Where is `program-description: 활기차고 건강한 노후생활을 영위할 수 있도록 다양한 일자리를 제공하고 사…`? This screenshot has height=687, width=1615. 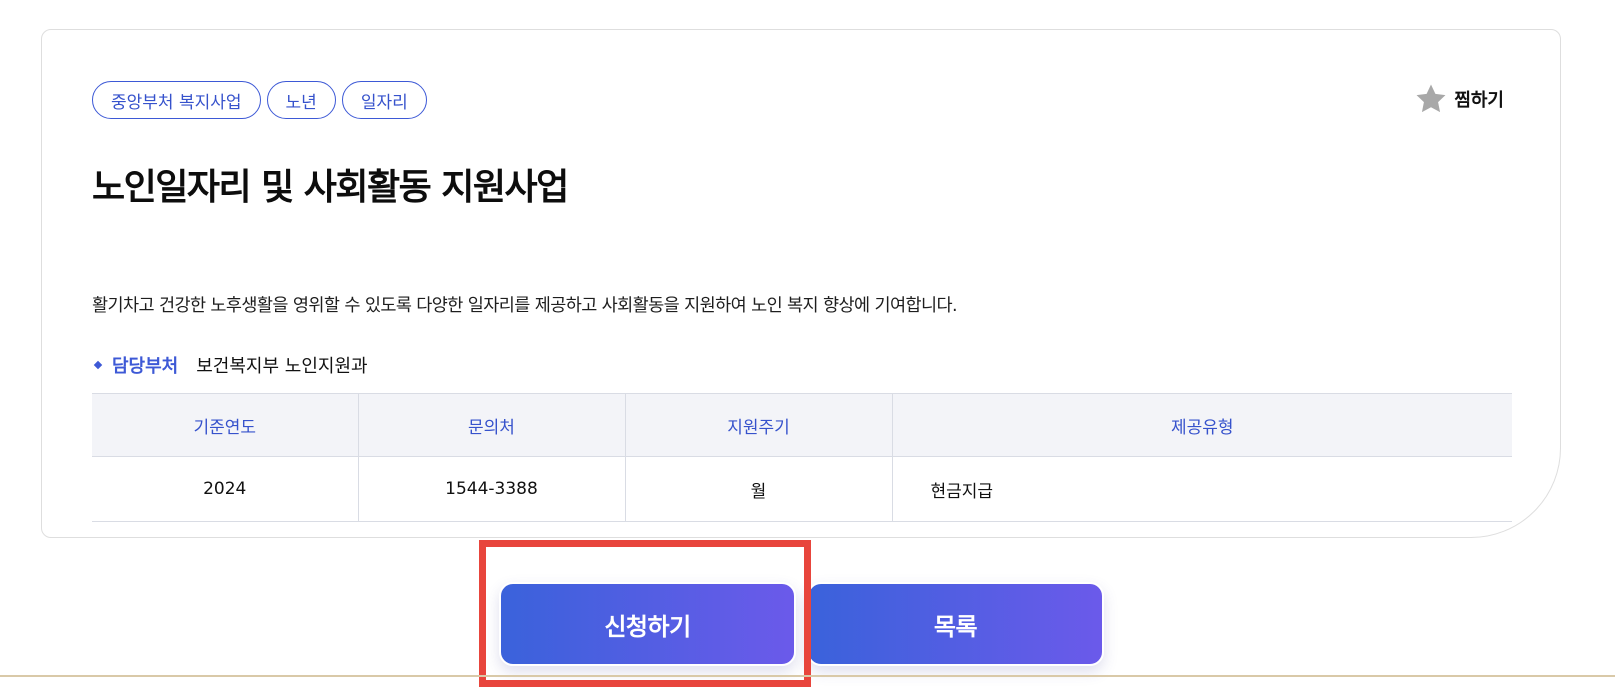
program-description: 활기차고 건강한 노후생활을 영위할 수 있도록 다양한 일자리를 제공하고 사… is located at coordinates (525, 306).